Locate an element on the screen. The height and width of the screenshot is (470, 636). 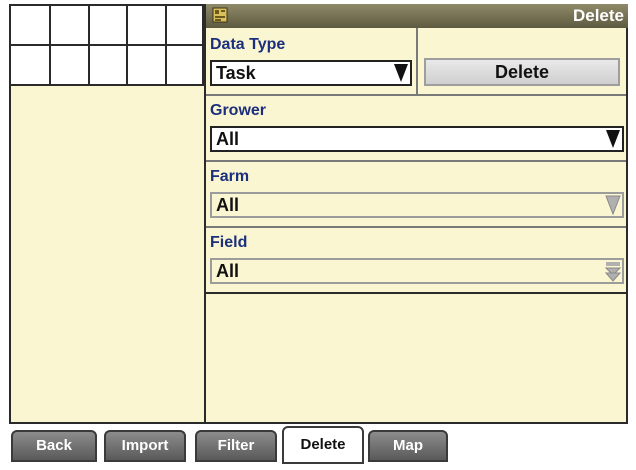
shortcut-grid is located at coordinates (107, 45).